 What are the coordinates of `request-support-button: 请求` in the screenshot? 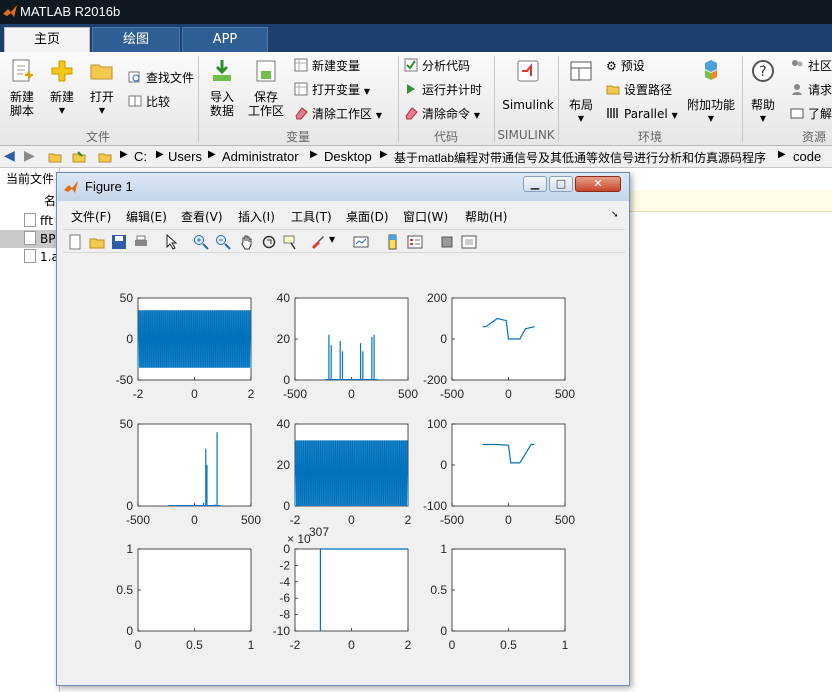 It's located at (811, 90).